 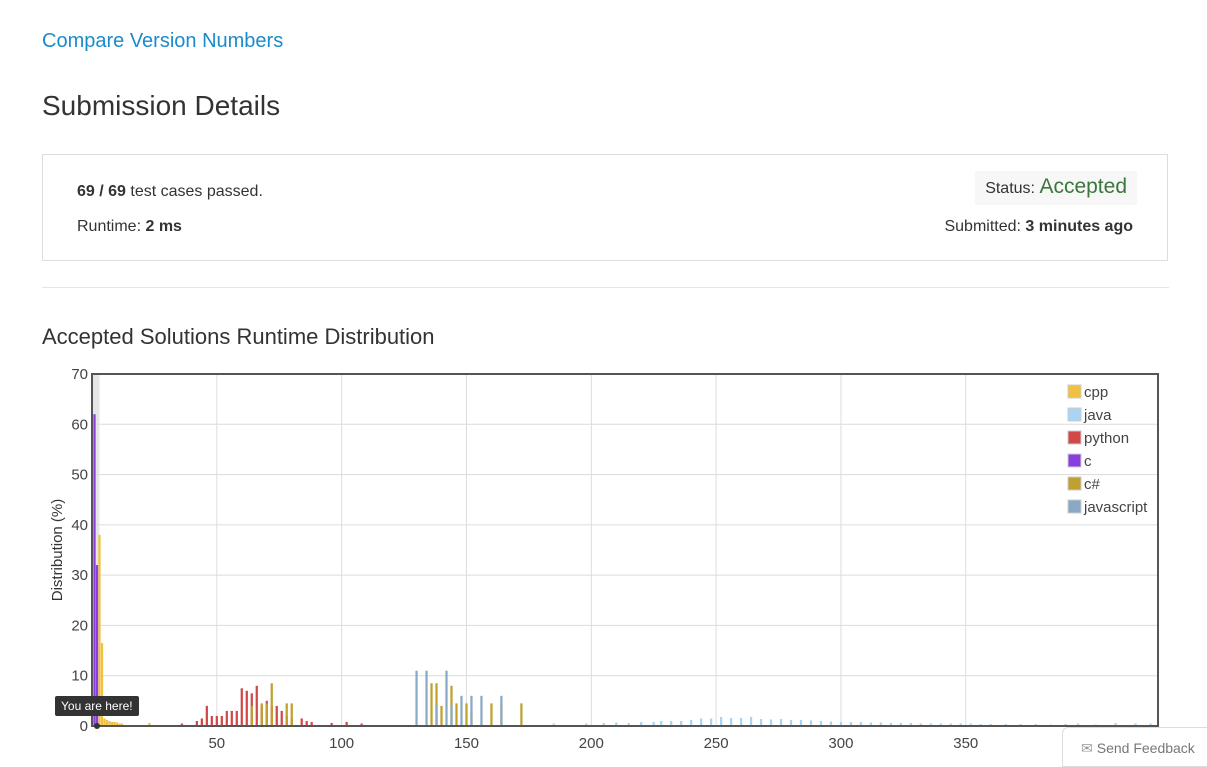 I want to click on you-are-here-tooltip: You are here!, so click(x=97, y=706).